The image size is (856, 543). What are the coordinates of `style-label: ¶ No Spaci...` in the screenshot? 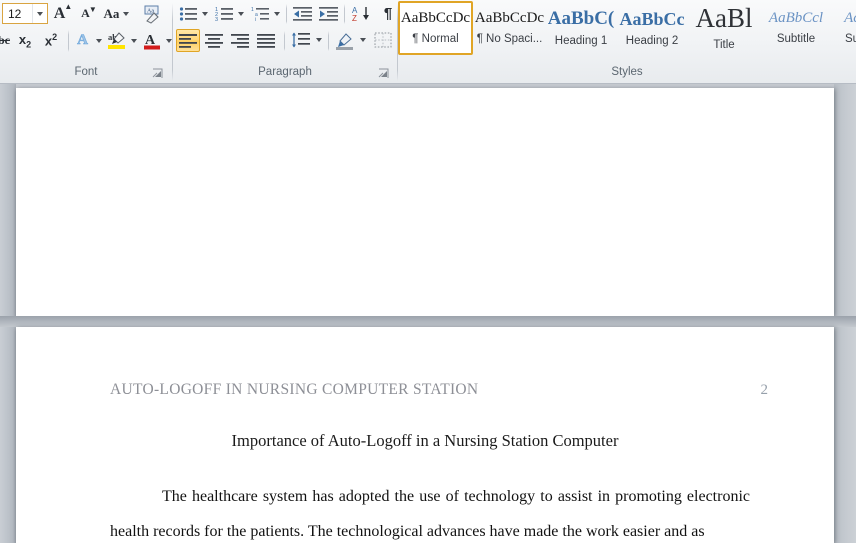 It's located at (509, 39).